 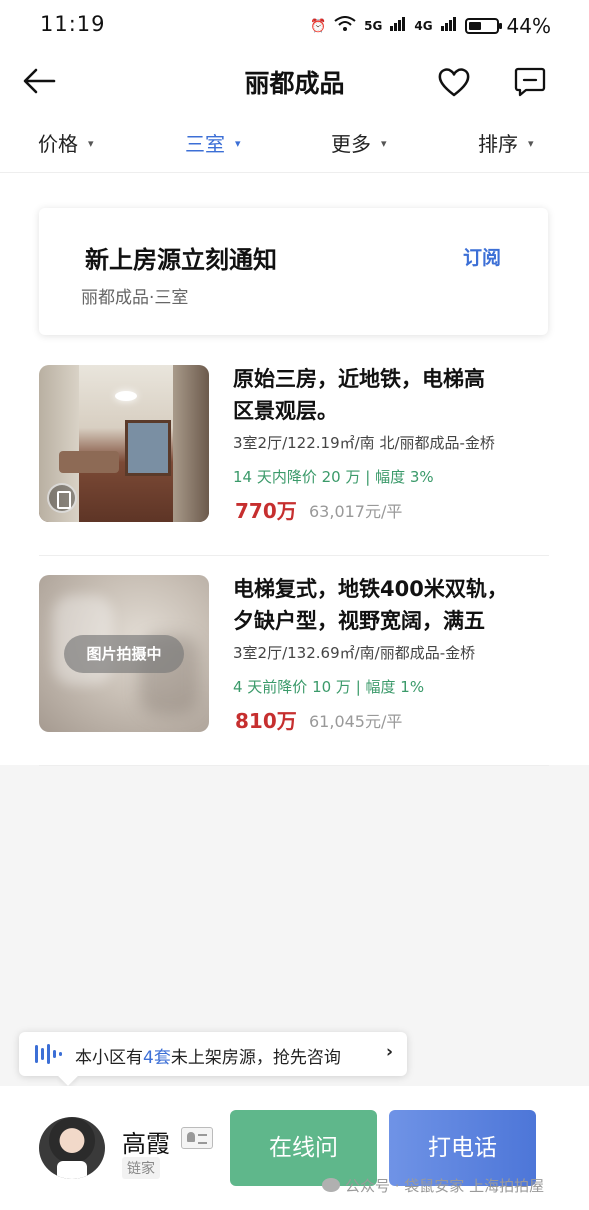 I want to click on battery-icon, so click(x=483, y=26).